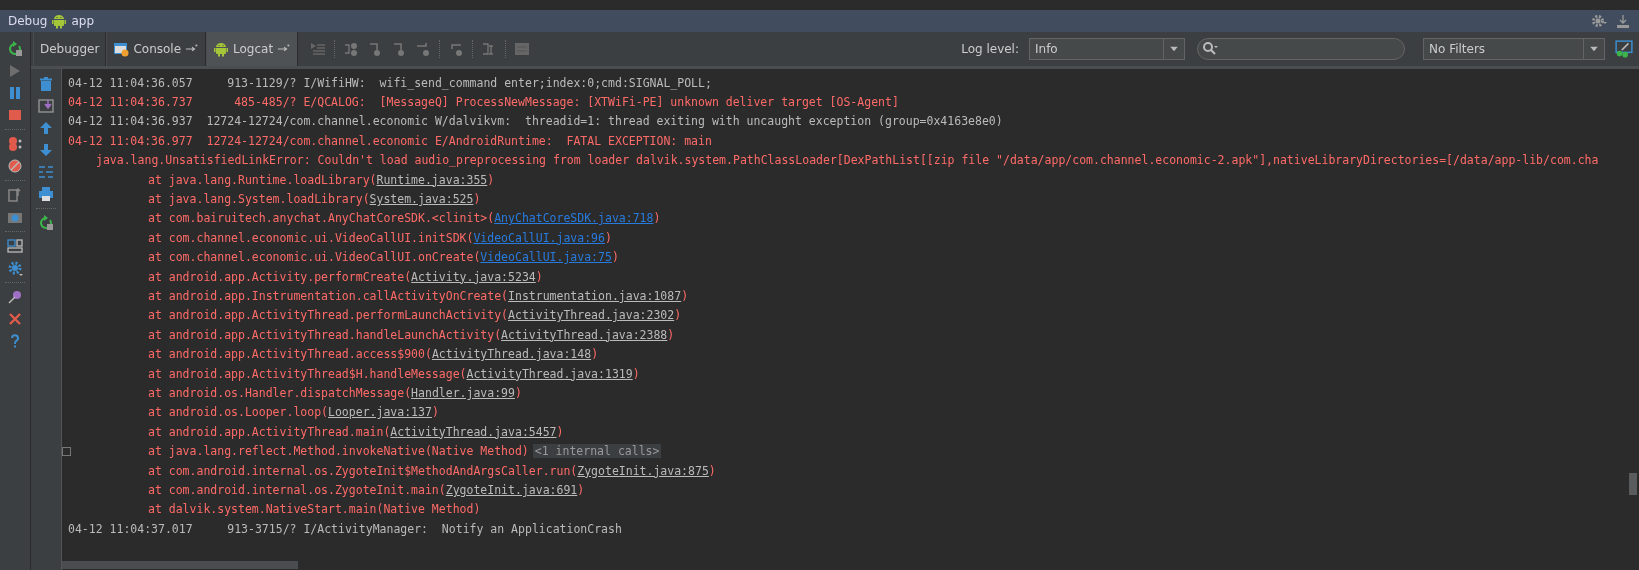  Describe the element at coordinates (15, 144) in the screenshot. I see `breakpoints-icon` at that location.